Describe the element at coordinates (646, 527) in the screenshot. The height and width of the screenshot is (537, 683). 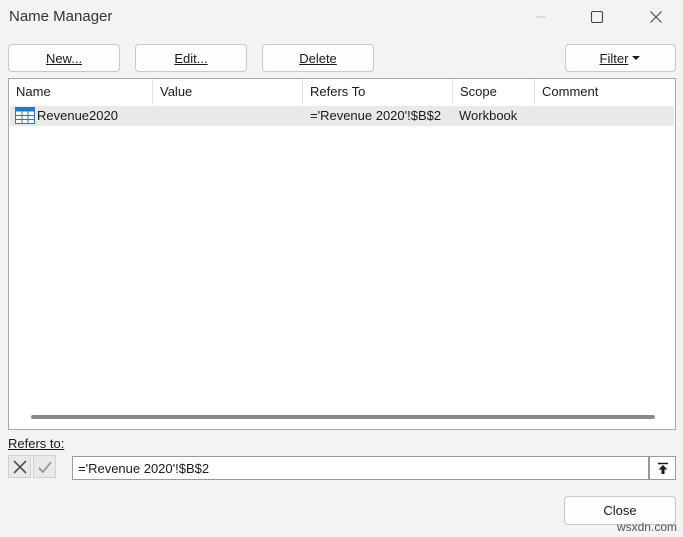
I see `watermark: wsxdn.com` at that location.